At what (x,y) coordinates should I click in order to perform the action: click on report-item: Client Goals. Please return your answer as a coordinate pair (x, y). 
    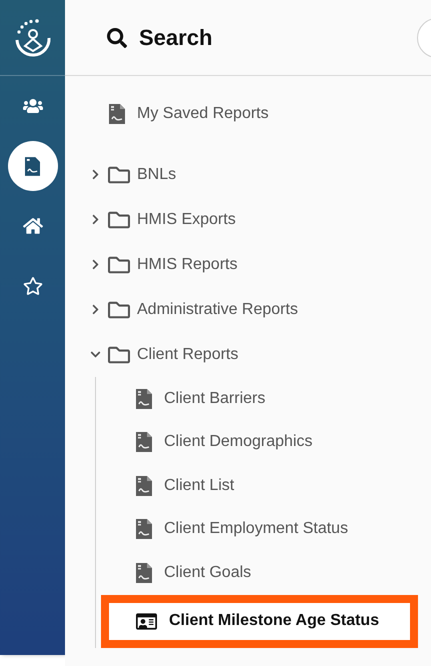
    Looking at the image, I should click on (208, 573).